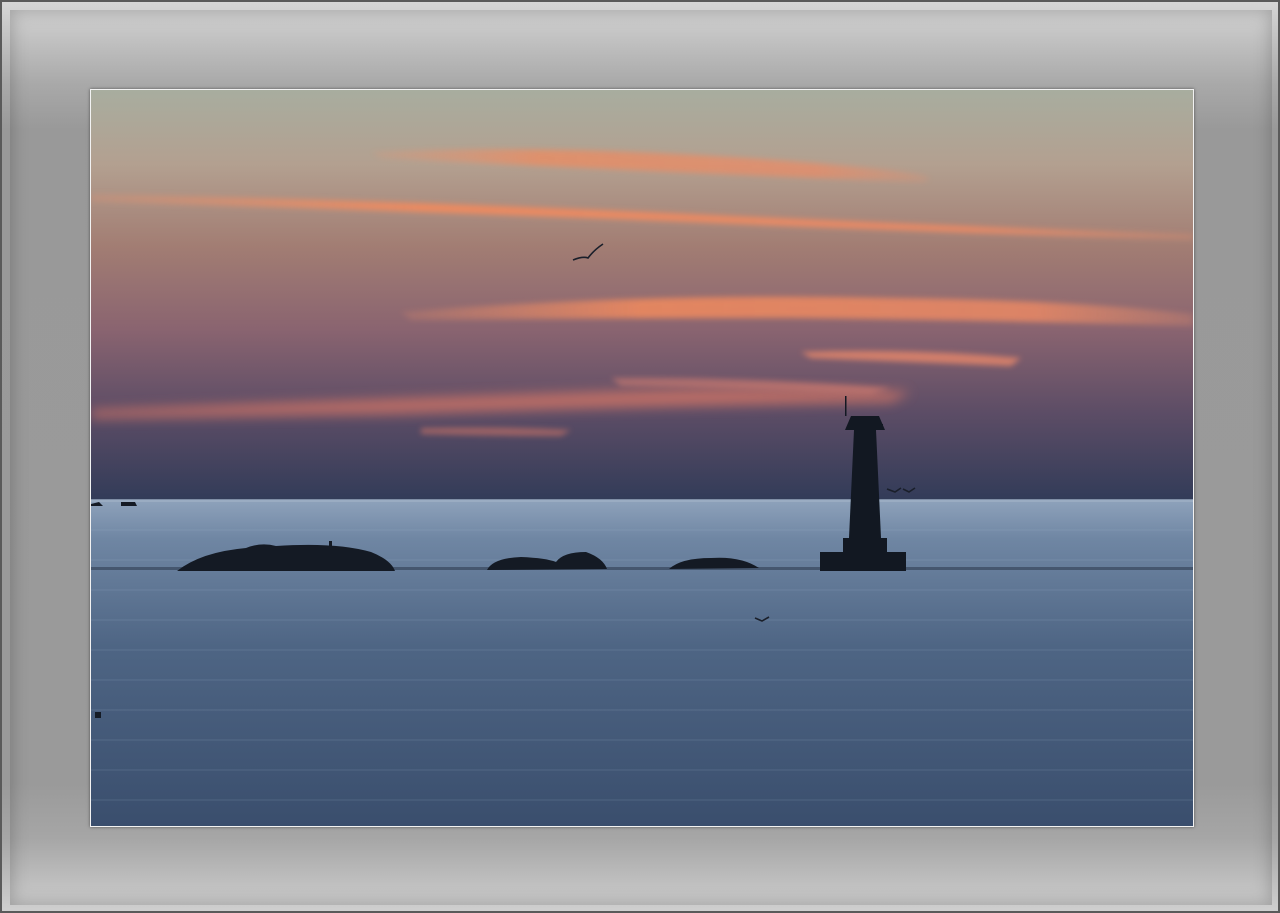 The width and height of the screenshot is (1280, 913). Describe the element at coordinates (642, 500) in the screenshot. I see `horizon-line` at that location.